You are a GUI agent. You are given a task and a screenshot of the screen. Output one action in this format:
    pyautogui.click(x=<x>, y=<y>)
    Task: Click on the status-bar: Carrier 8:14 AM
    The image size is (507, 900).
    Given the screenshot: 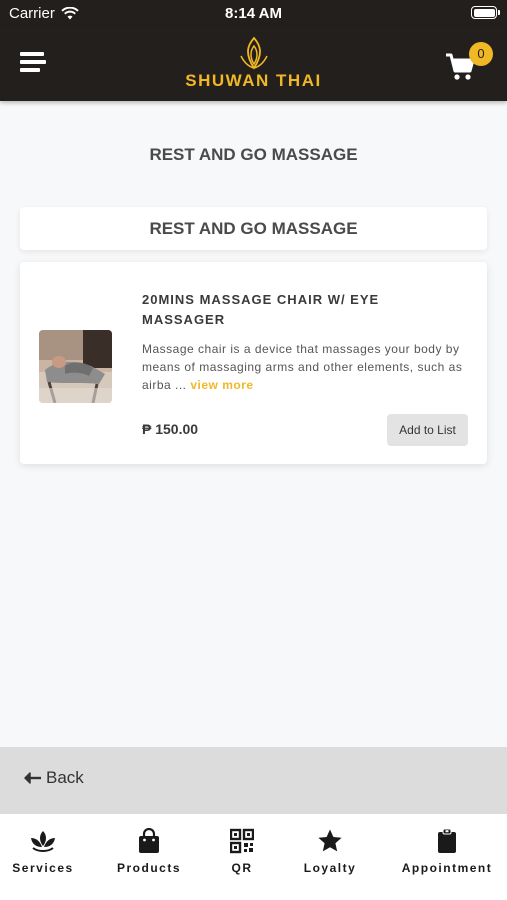 What is the action you would take?
    pyautogui.click(x=253, y=13)
    